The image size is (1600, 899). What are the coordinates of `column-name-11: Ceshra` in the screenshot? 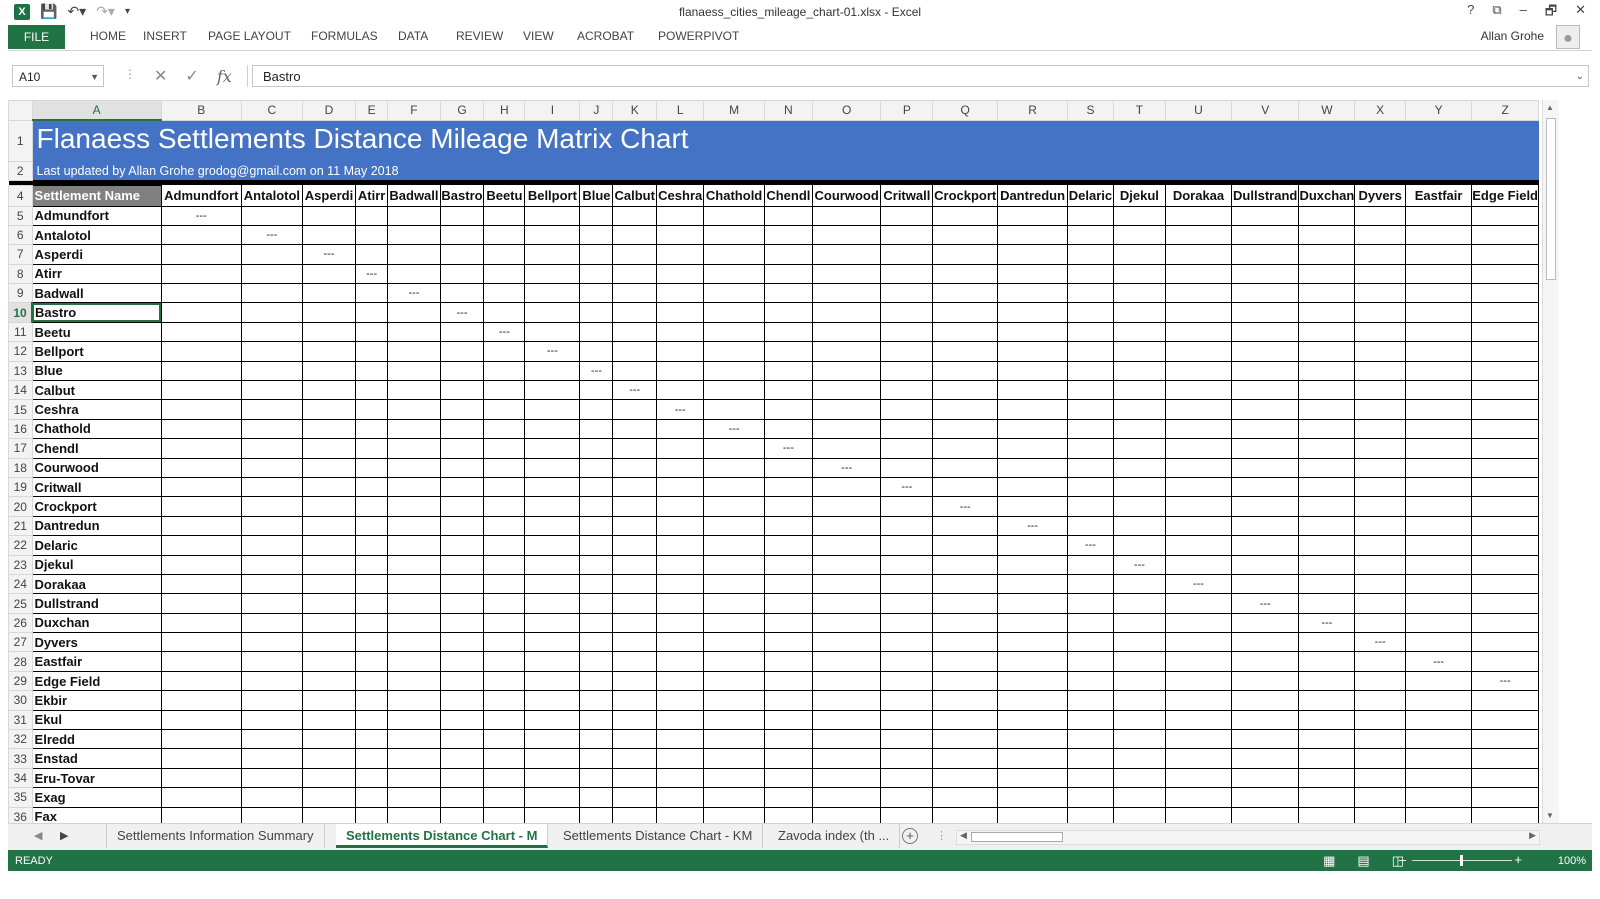 It's located at (680, 196).